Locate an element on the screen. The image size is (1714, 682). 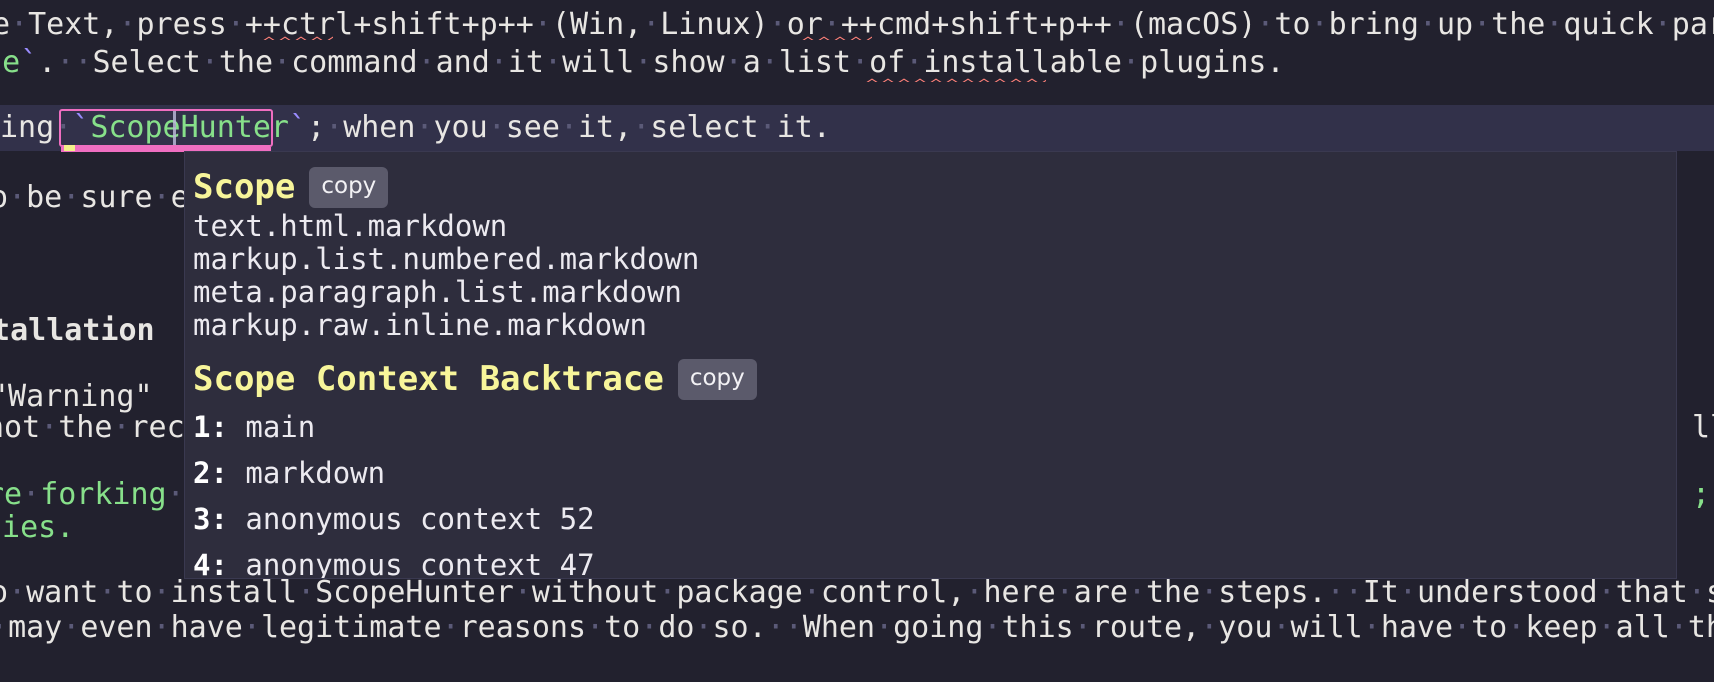
backtrace-index: 2: is located at coordinates (210, 473).